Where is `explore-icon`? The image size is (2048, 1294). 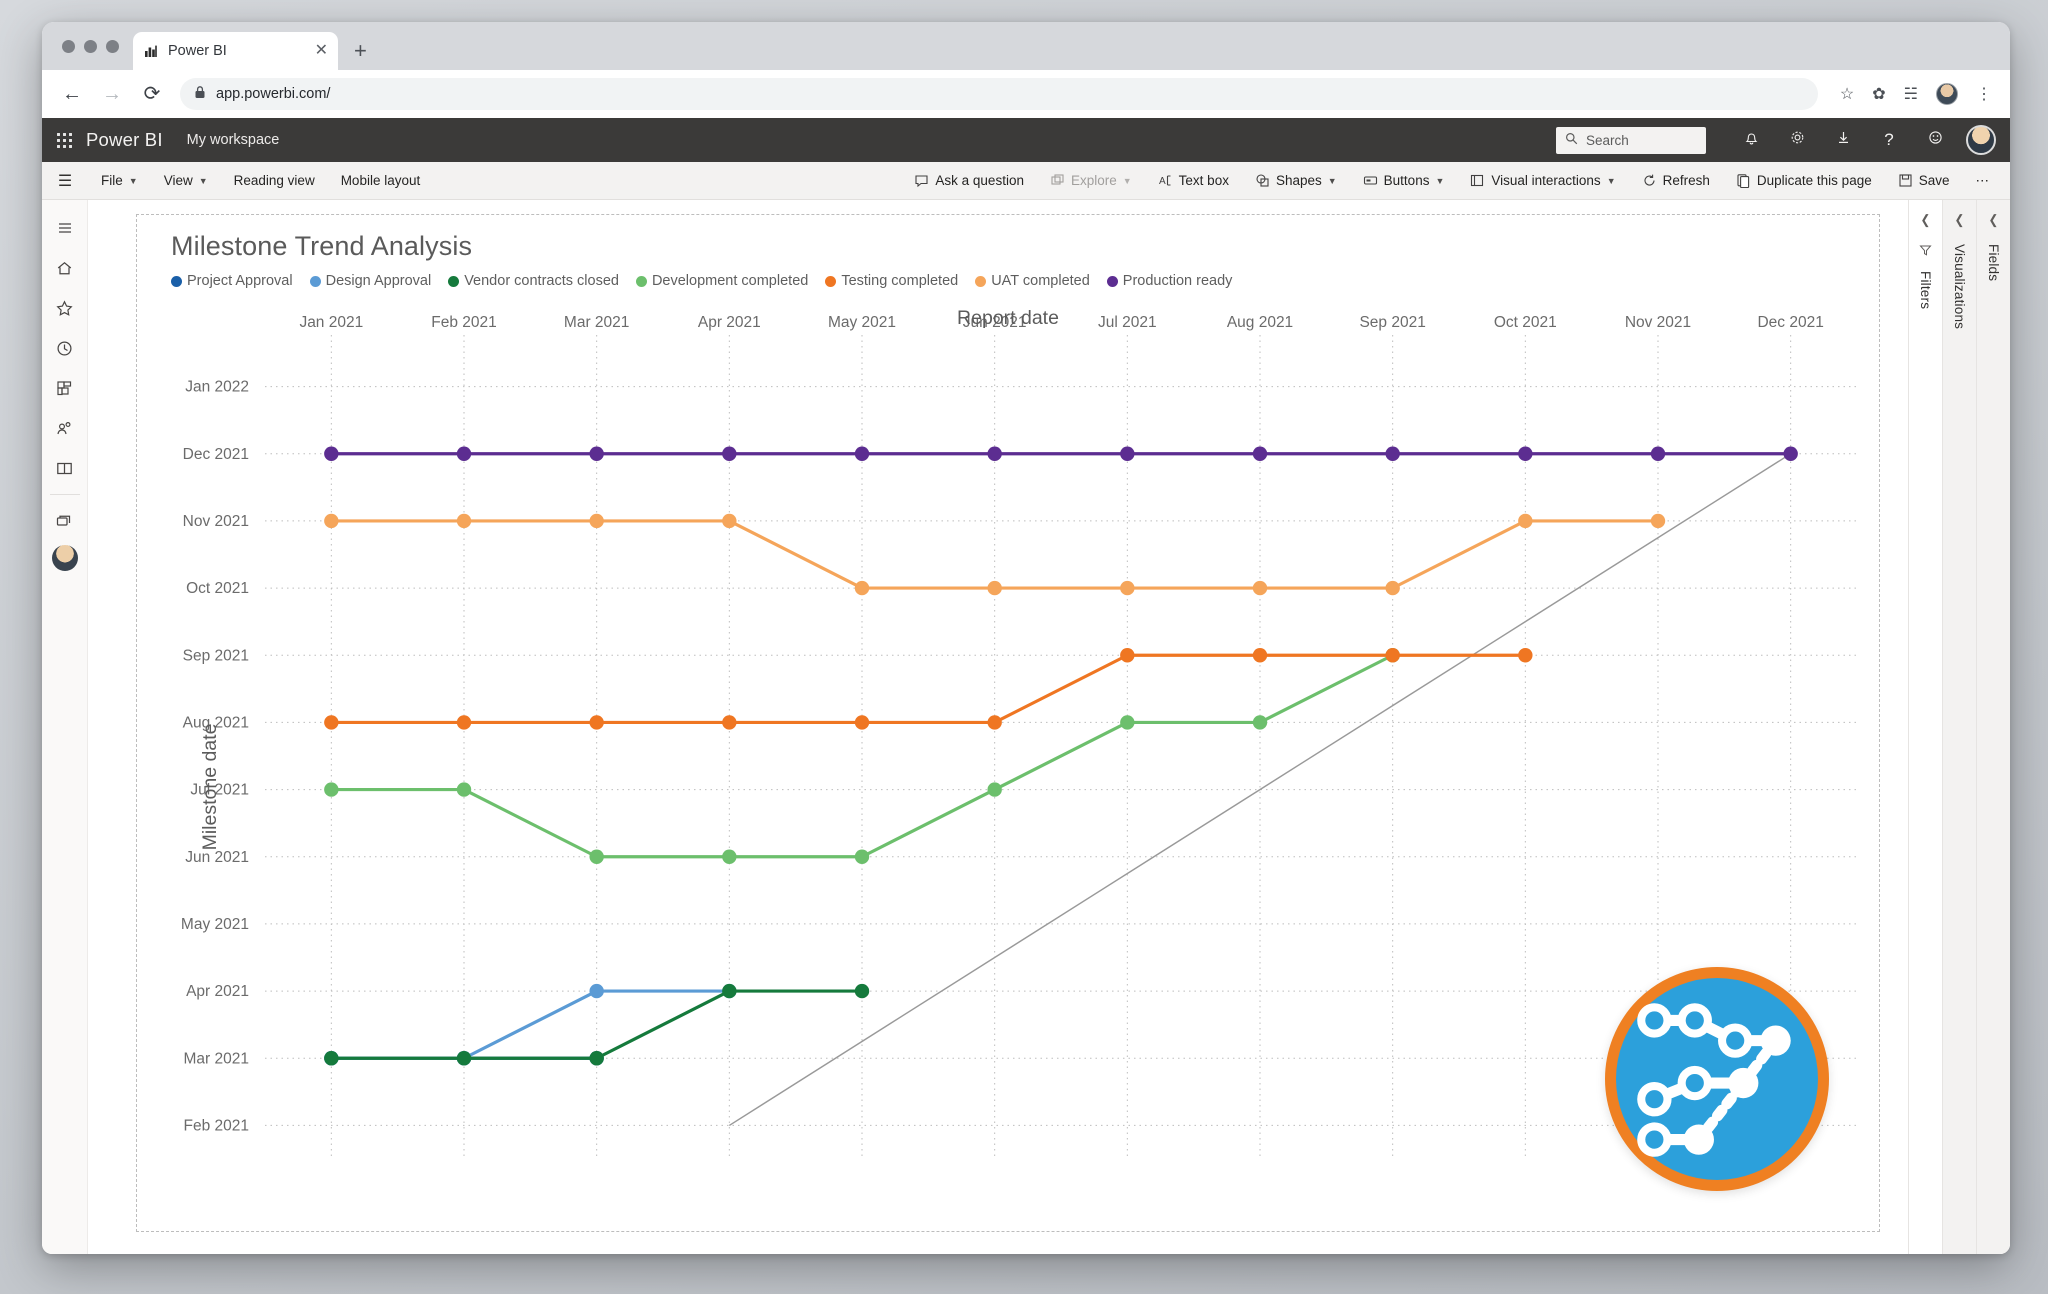
explore-icon is located at coordinates (1057, 180).